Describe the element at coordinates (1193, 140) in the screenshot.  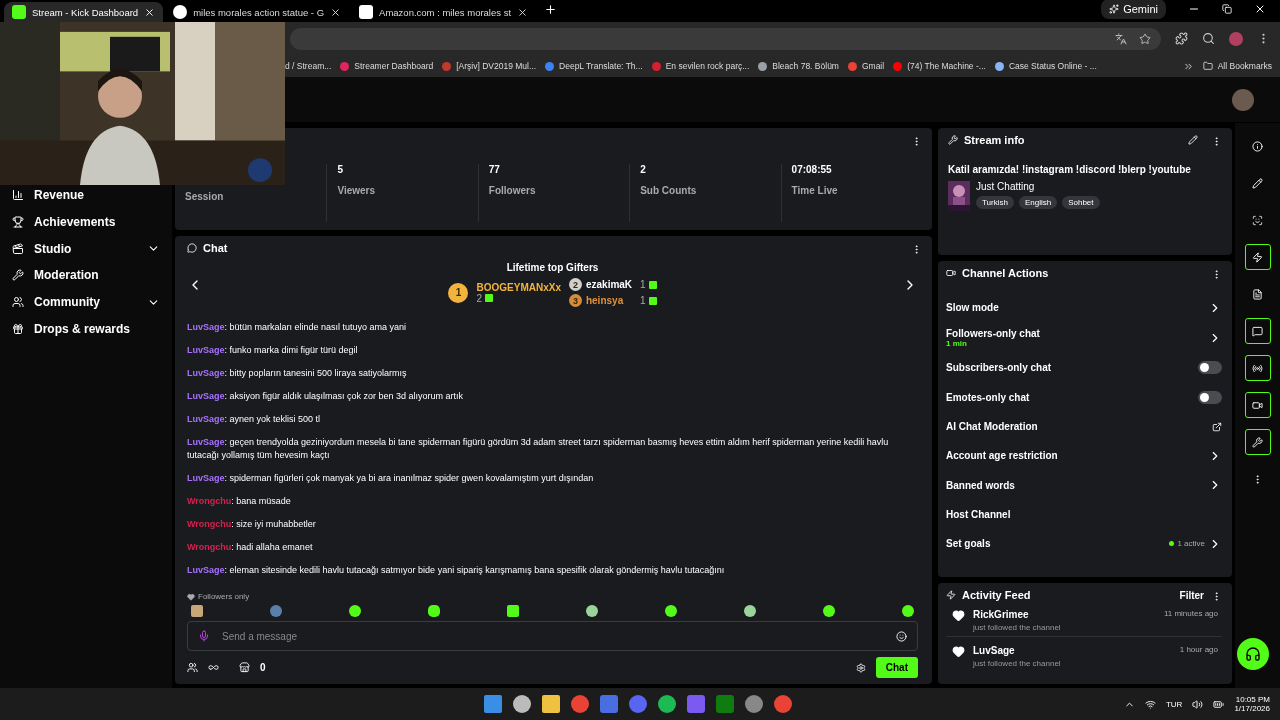
I see `edit-icon` at that location.